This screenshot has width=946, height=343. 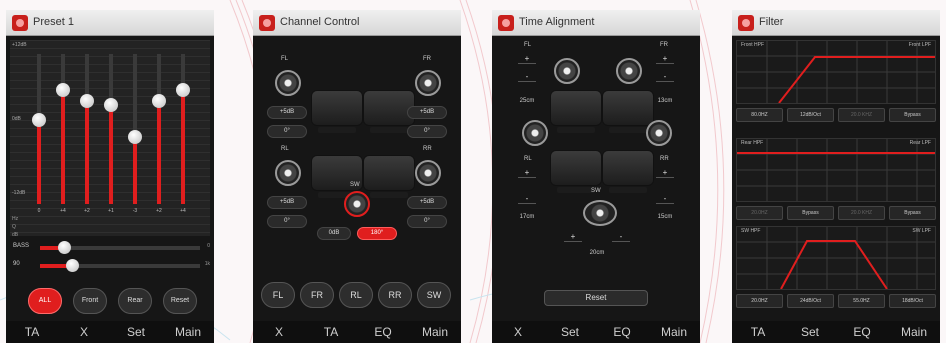 I want to click on front-filter-controls: 80.0HZ 12dB/Oct 20.0 KHZ Bypass, so click(x=836, y=115).